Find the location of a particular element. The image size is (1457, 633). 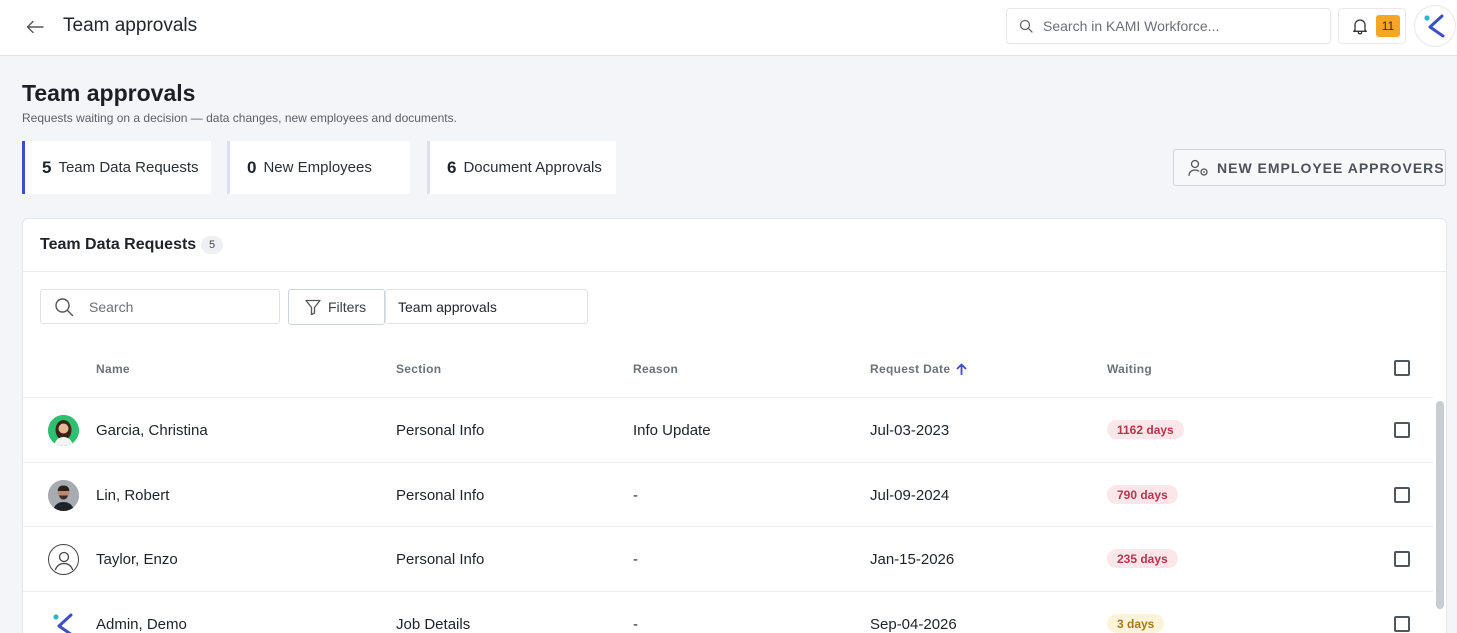

cell-request-date: Sep-04-2026 is located at coordinates (913, 624).